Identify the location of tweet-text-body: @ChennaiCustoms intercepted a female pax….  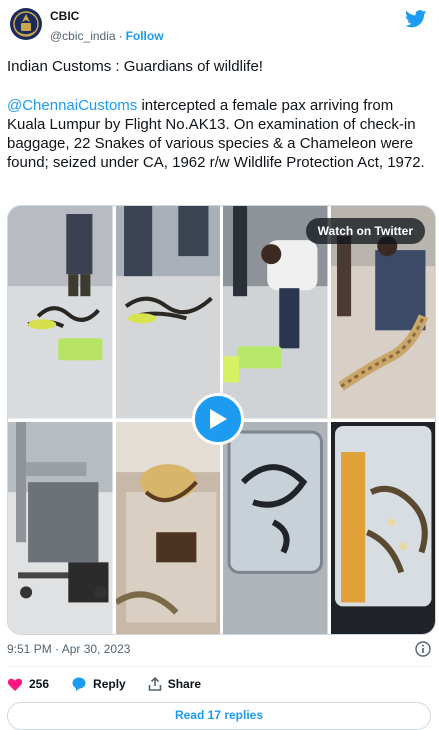
(219, 134).